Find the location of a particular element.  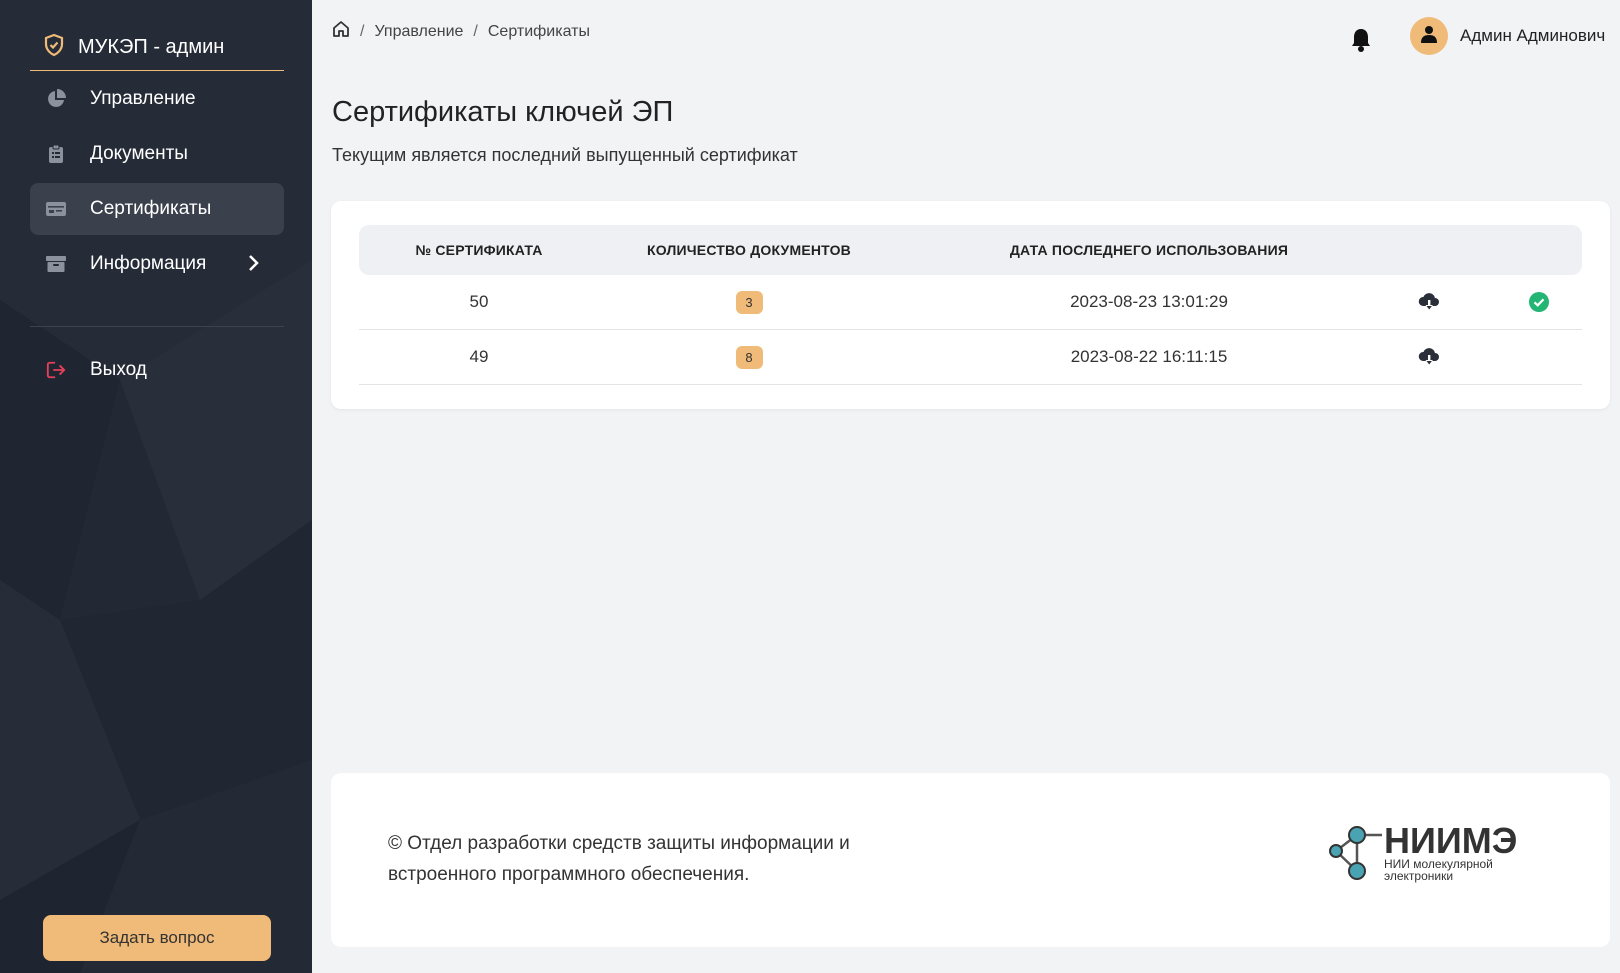

column-header-number: № СЕРТИФИКАТА is located at coordinates (479, 250).